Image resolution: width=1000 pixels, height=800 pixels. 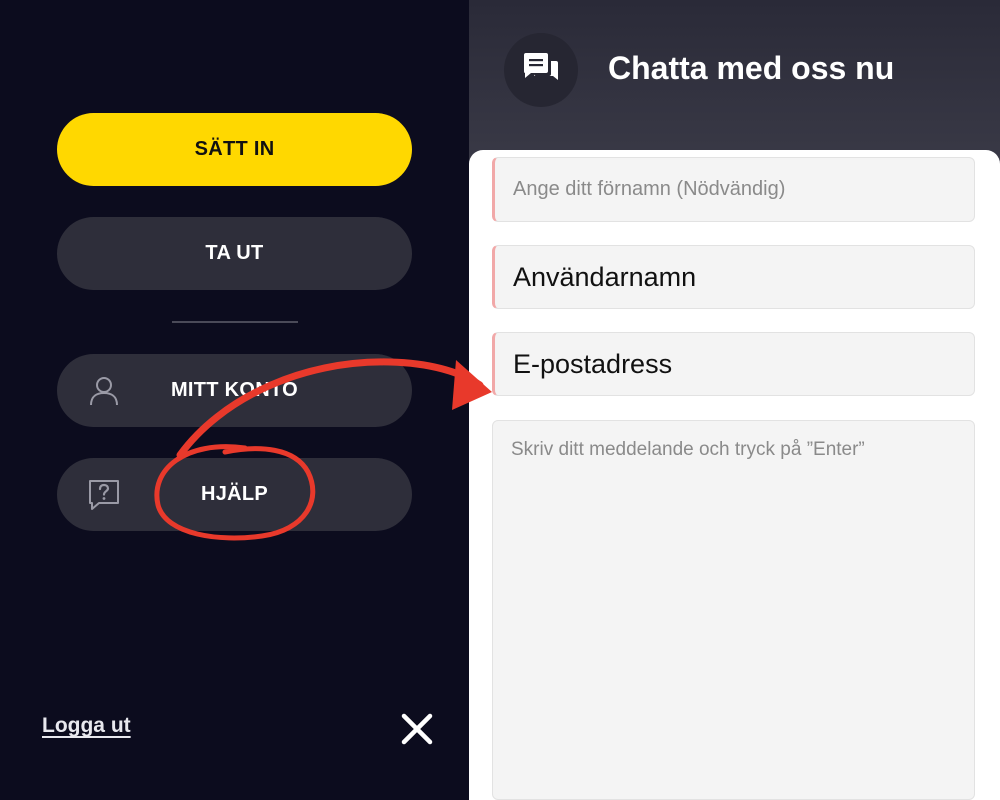 I want to click on username-input, so click(x=733, y=277).